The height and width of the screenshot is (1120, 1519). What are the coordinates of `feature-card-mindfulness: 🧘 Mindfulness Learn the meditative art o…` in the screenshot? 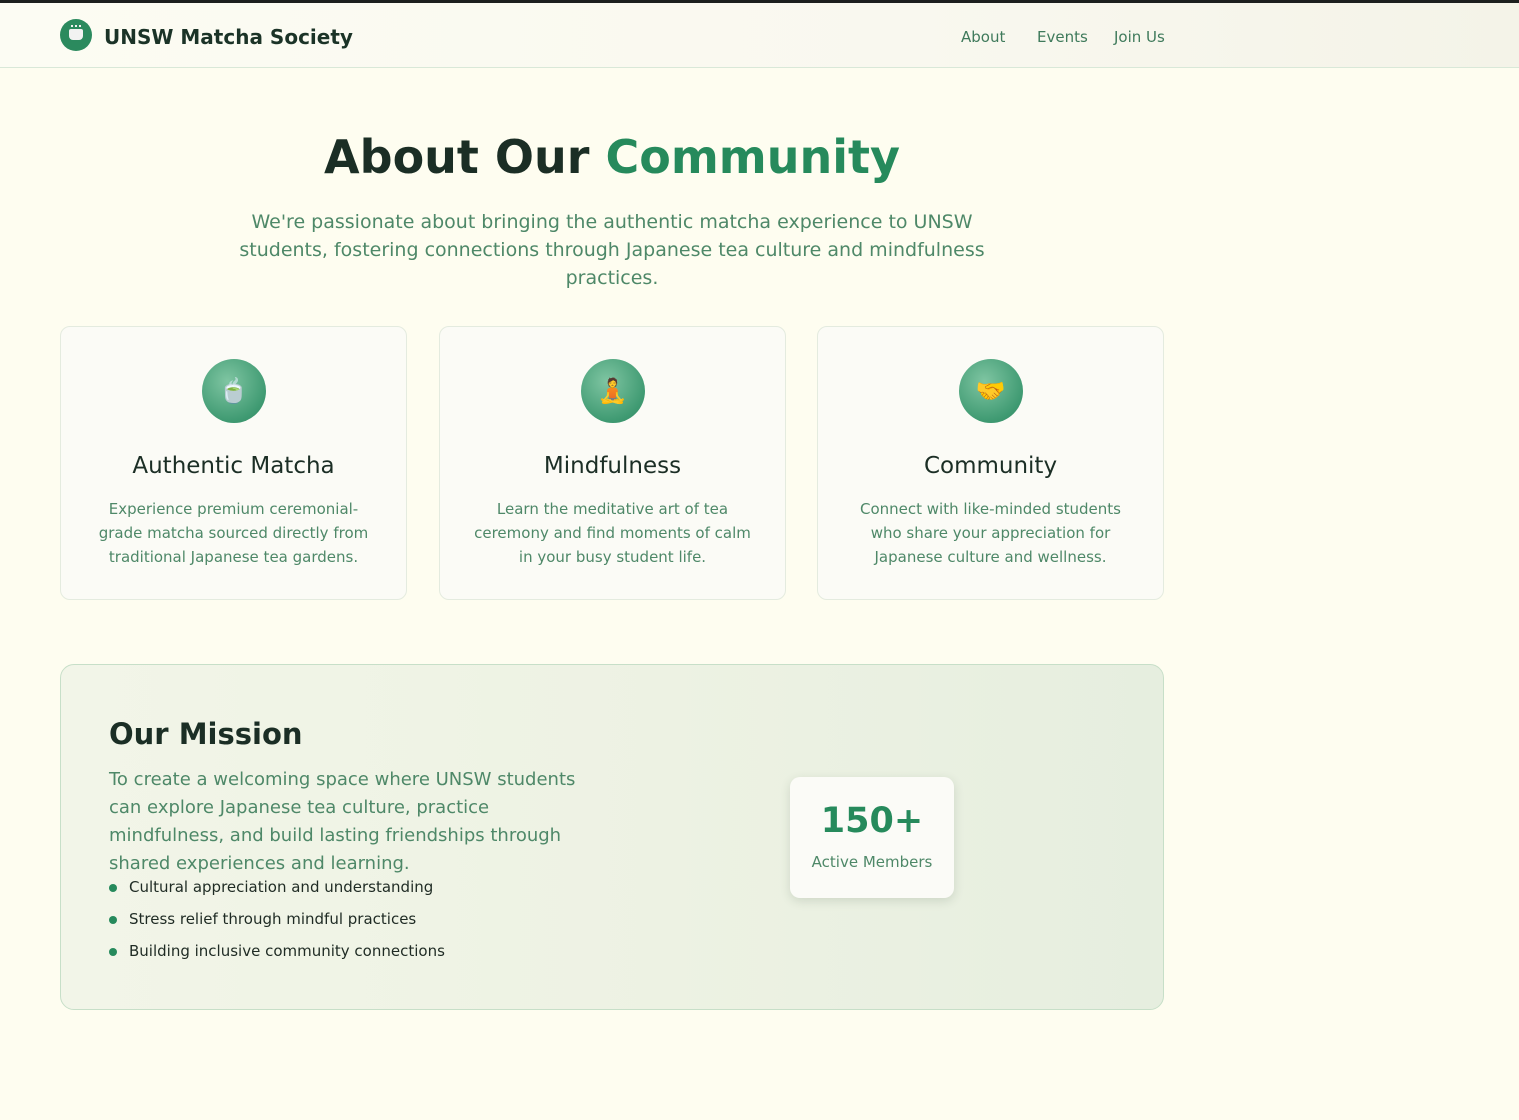 It's located at (612, 463).